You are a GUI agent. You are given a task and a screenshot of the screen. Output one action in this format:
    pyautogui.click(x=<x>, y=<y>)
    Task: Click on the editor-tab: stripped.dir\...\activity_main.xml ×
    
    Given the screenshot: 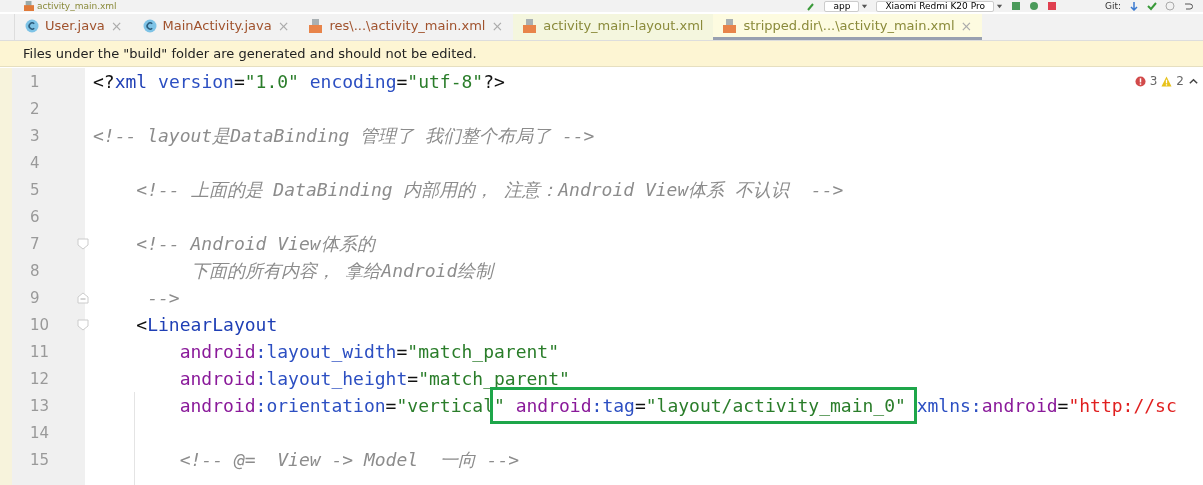 What is the action you would take?
    pyautogui.click(x=848, y=27)
    